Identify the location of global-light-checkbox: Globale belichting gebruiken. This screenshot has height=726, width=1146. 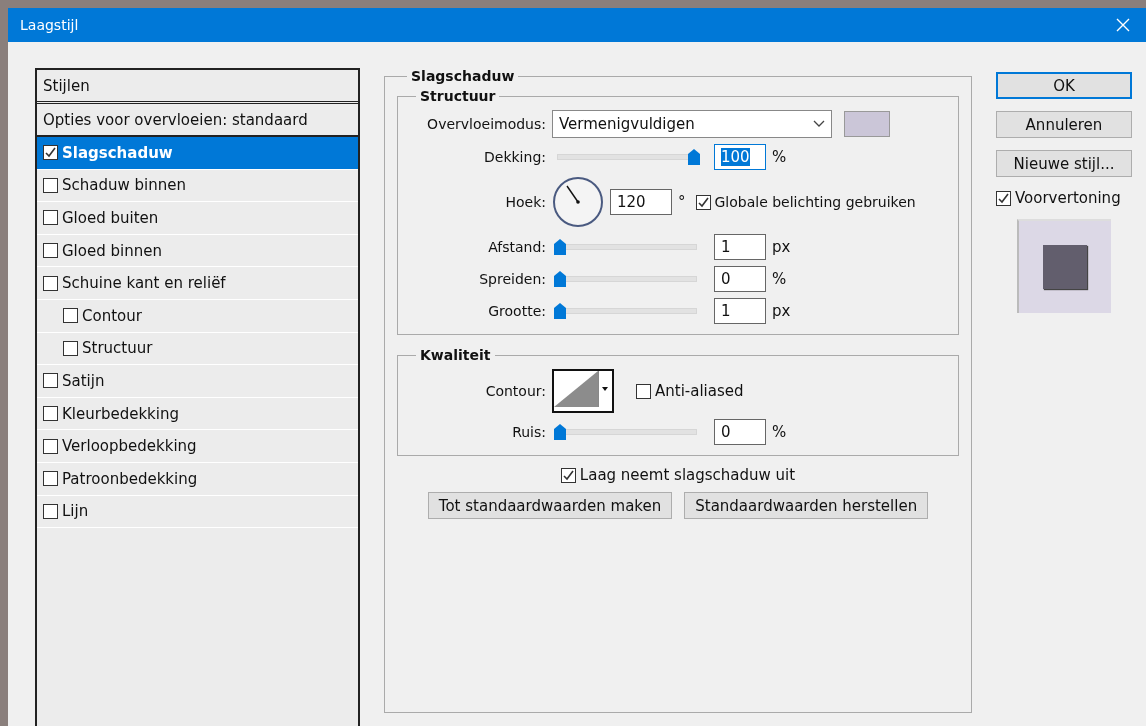
(805, 202).